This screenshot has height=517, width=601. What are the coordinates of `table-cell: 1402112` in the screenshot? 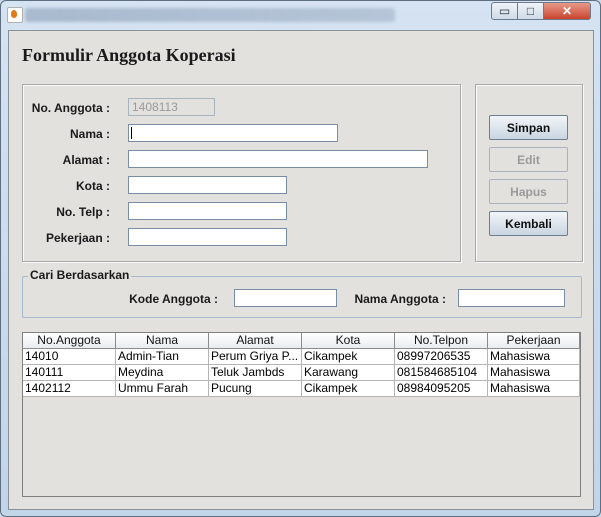 It's located at (69, 389).